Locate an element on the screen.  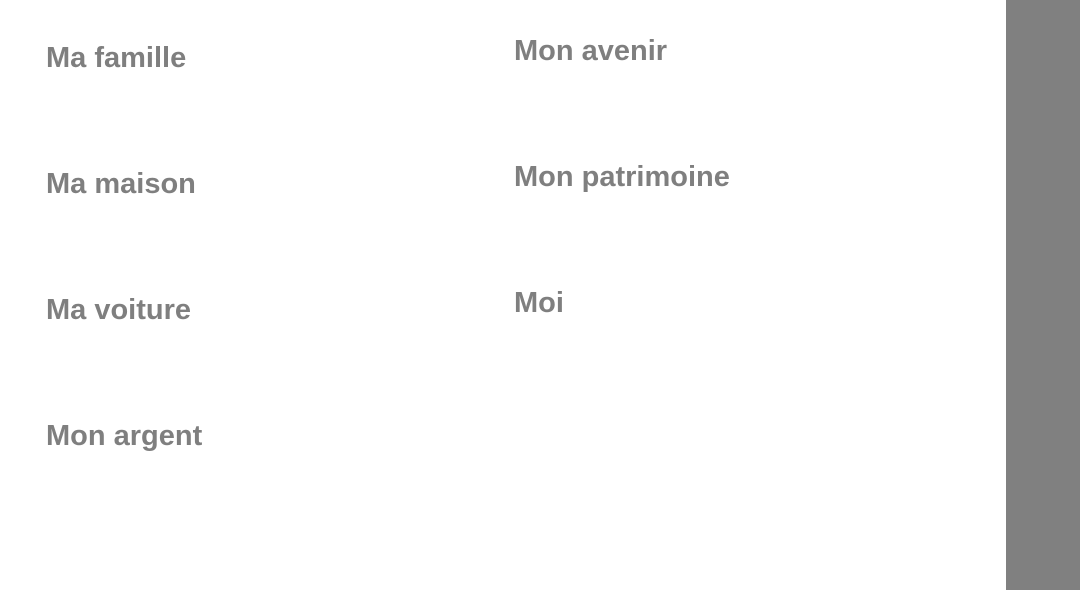
side-panel is located at coordinates (1043, 295).